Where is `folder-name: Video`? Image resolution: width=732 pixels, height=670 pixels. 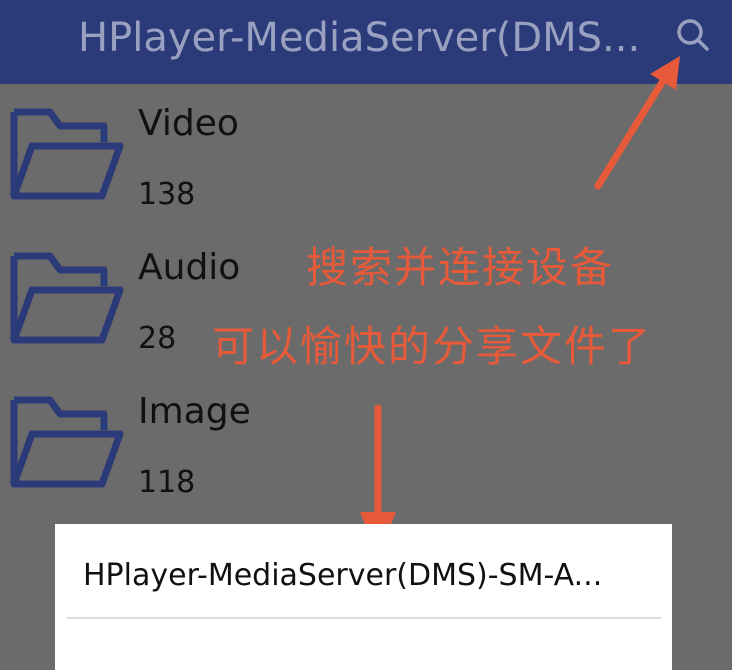 folder-name: Video is located at coordinates (188, 123).